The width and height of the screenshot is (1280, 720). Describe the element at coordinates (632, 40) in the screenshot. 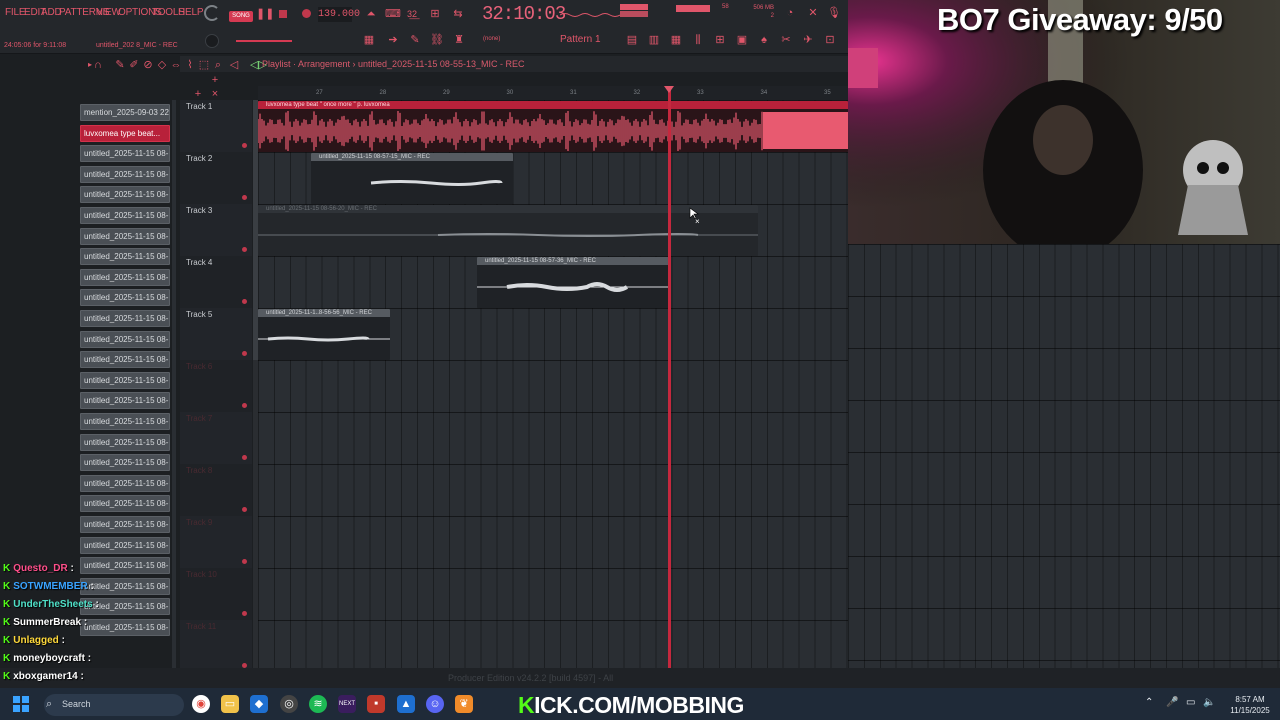

I see `playlist-icon: ▤` at that location.